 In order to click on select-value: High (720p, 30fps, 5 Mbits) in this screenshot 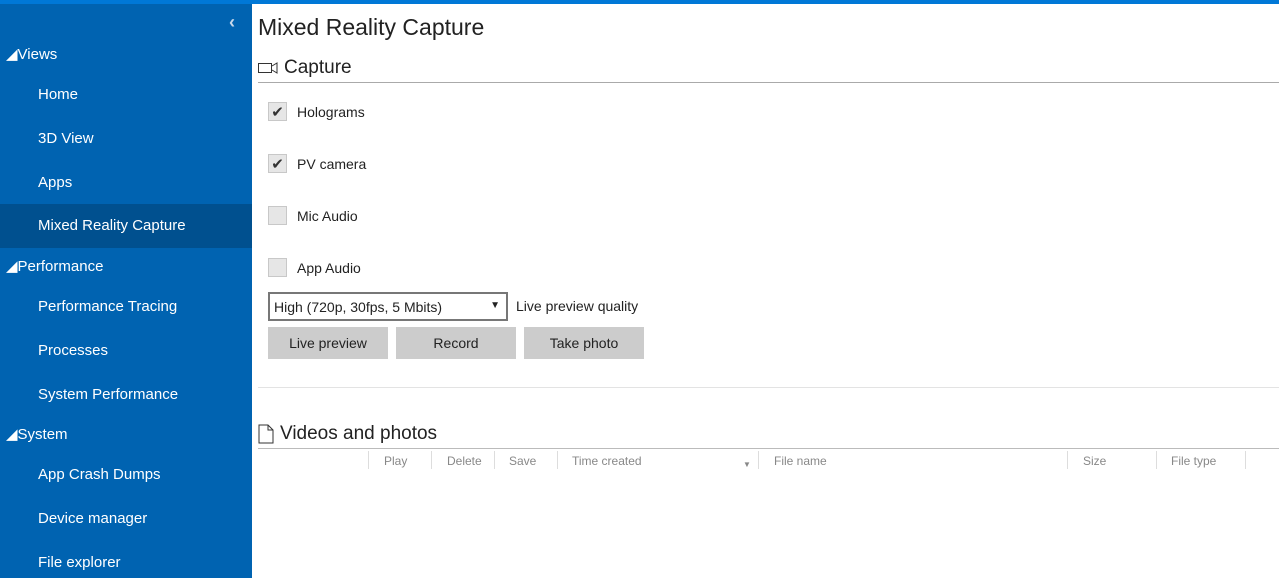, I will do `click(358, 307)`.